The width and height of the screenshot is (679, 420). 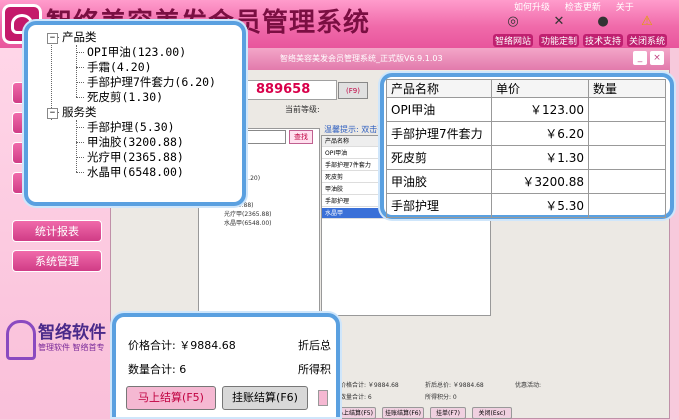 What do you see at coordinates (439, 181) in the screenshot?
I see `cell-name: 甲油胶` at bounding box center [439, 181].